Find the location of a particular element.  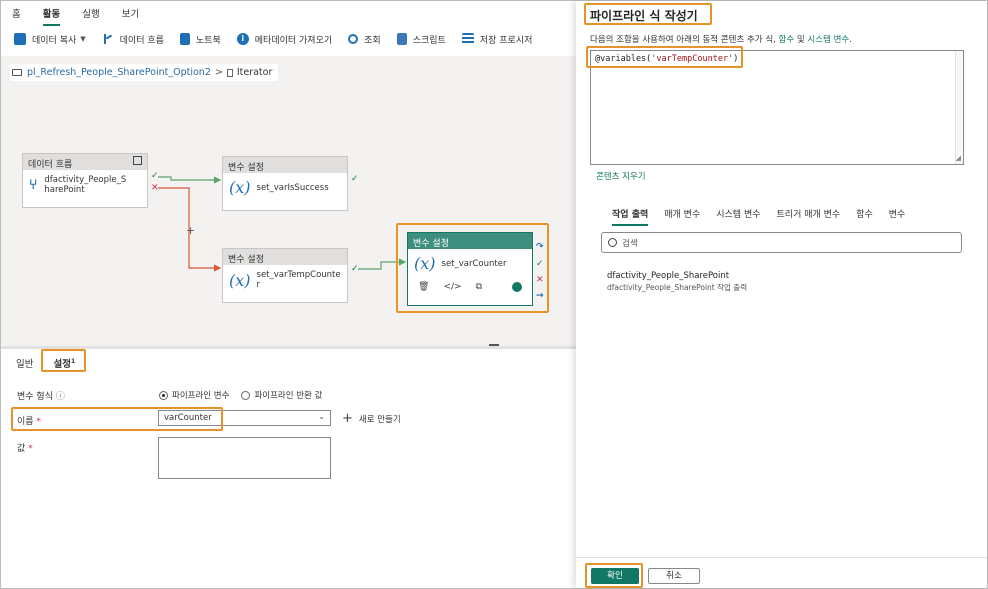

stored-procedure-button: 저장 프로시저 is located at coordinates (496, 39).